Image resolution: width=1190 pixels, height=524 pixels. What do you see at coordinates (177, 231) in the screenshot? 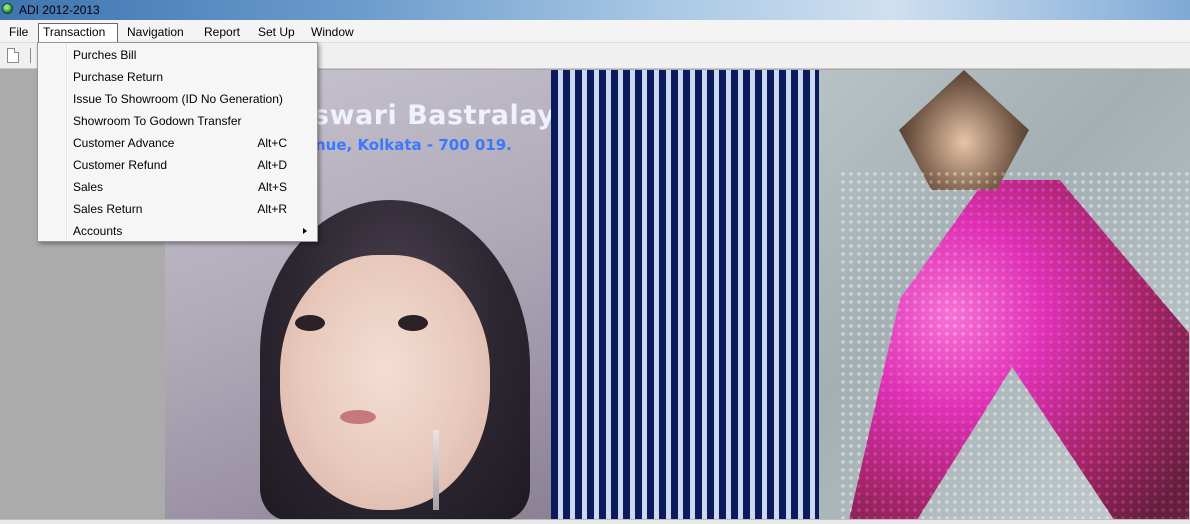
I see `menuitem-accounts: Accounts` at bounding box center [177, 231].